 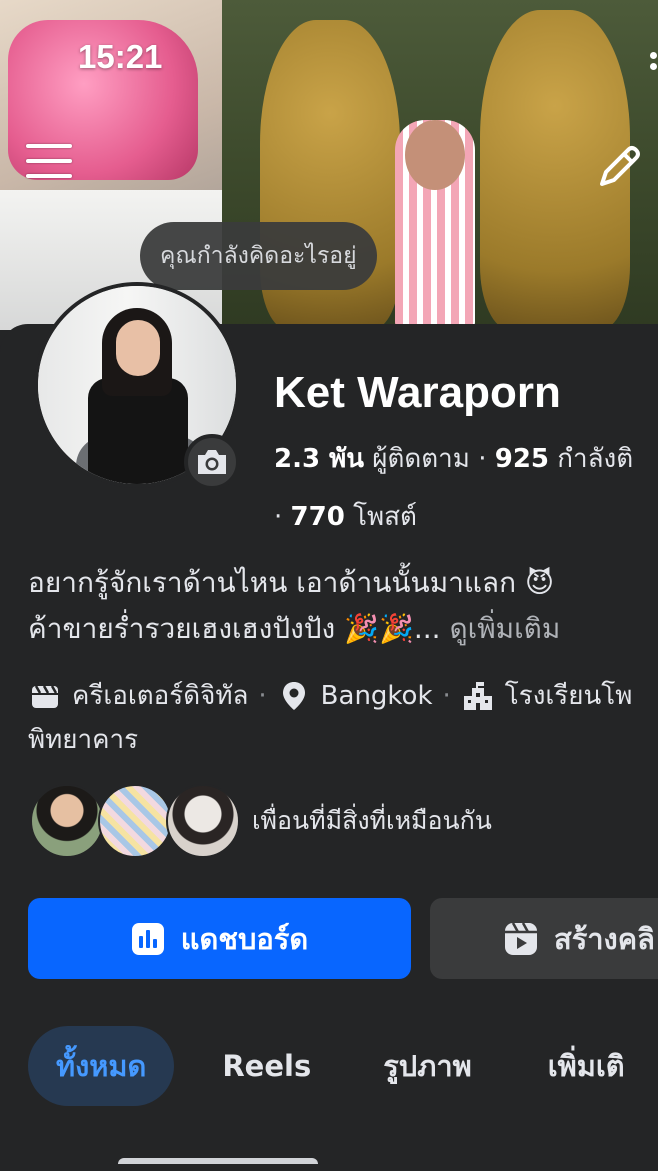 I want to click on tab-reels: Reels, so click(x=266, y=1066).